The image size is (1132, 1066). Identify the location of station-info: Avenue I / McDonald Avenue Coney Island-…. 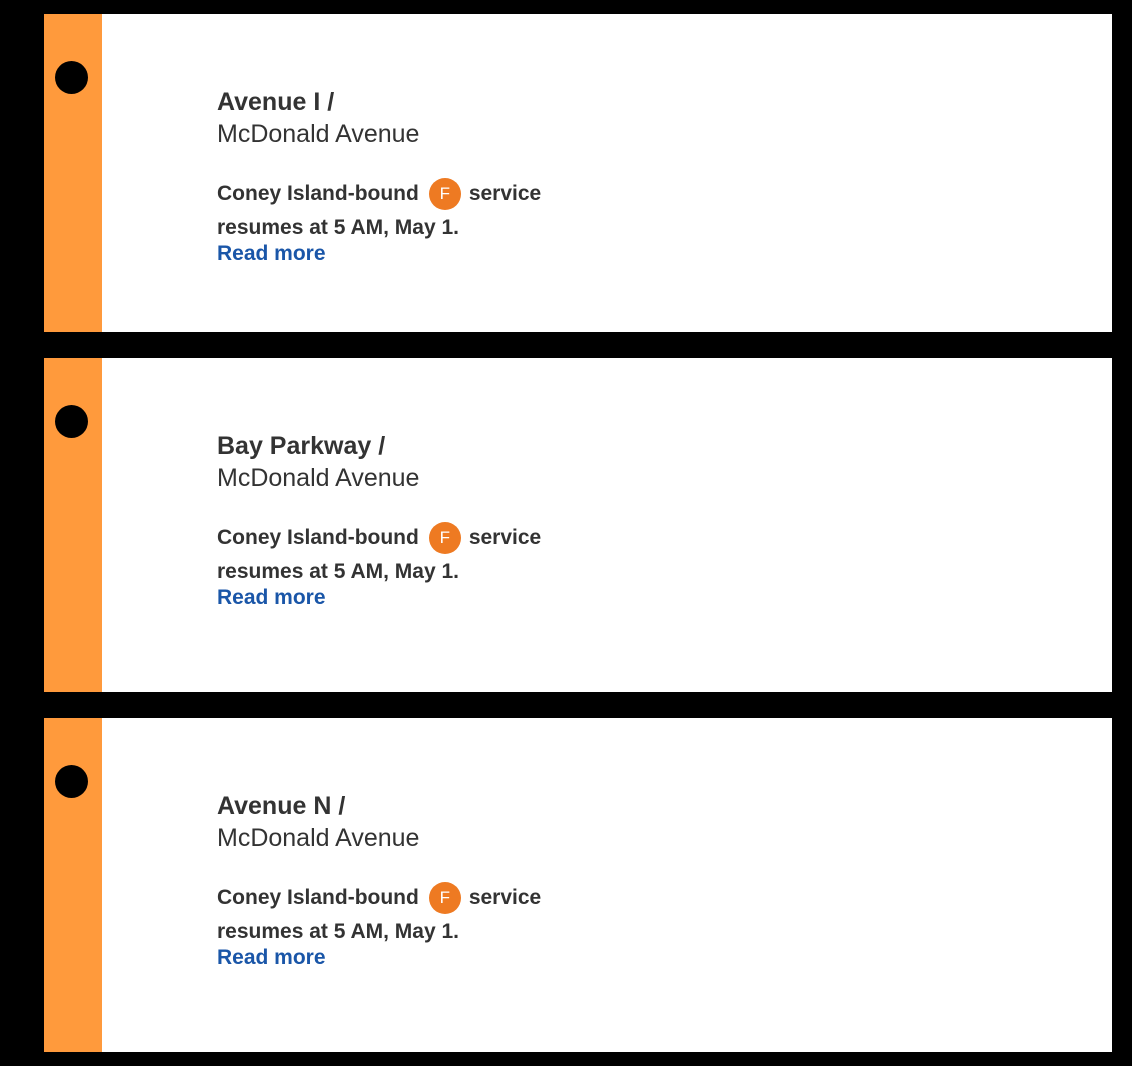
(397, 176).